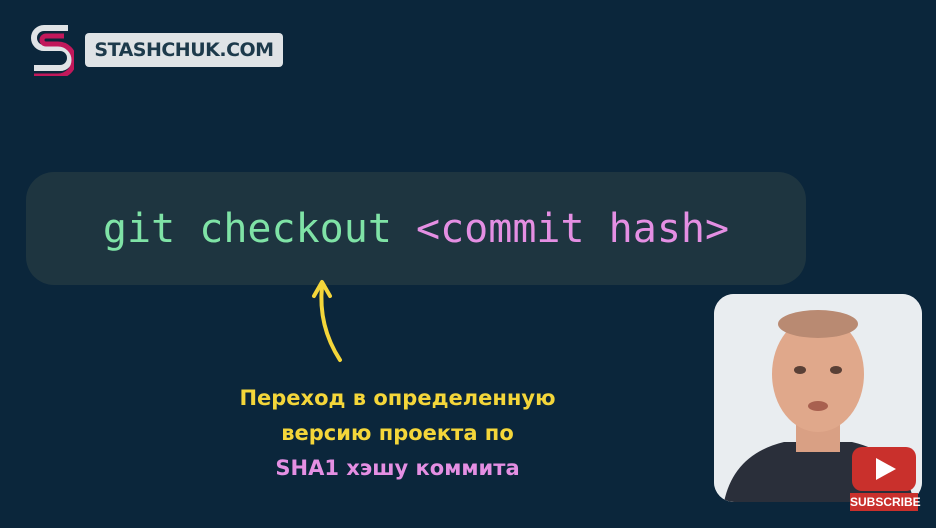  What do you see at coordinates (247, 228) in the screenshot?
I see `command-keyword: git checkout` at bounding box center [247, 228].